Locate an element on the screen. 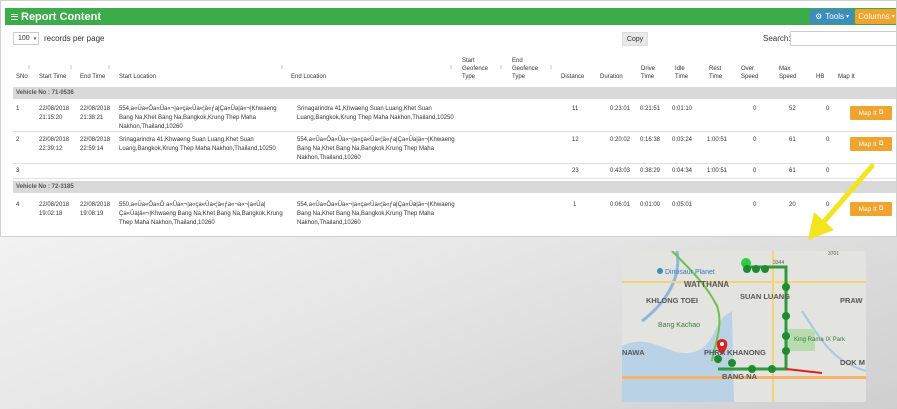 Image resolution: width=897 pixels, height=409 pixels. cell-drive-time: 0:21:51 is located at coordinates (650, 109).